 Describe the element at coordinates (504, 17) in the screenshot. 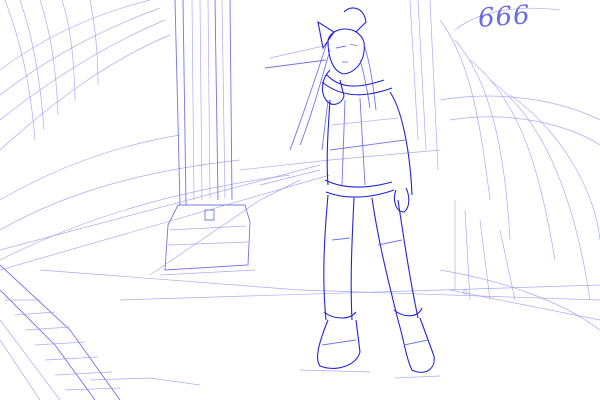

I see `artist-signature: 666` at that location.